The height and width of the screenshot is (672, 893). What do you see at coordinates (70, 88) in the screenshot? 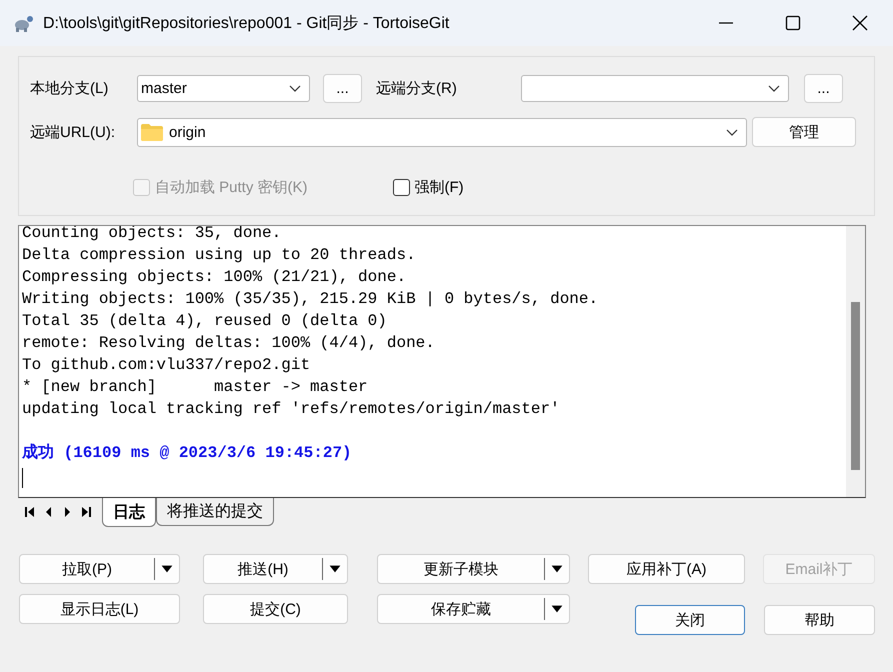
I see `local-branch-label: 本地分支(L)` at bounding box center [70, 88].